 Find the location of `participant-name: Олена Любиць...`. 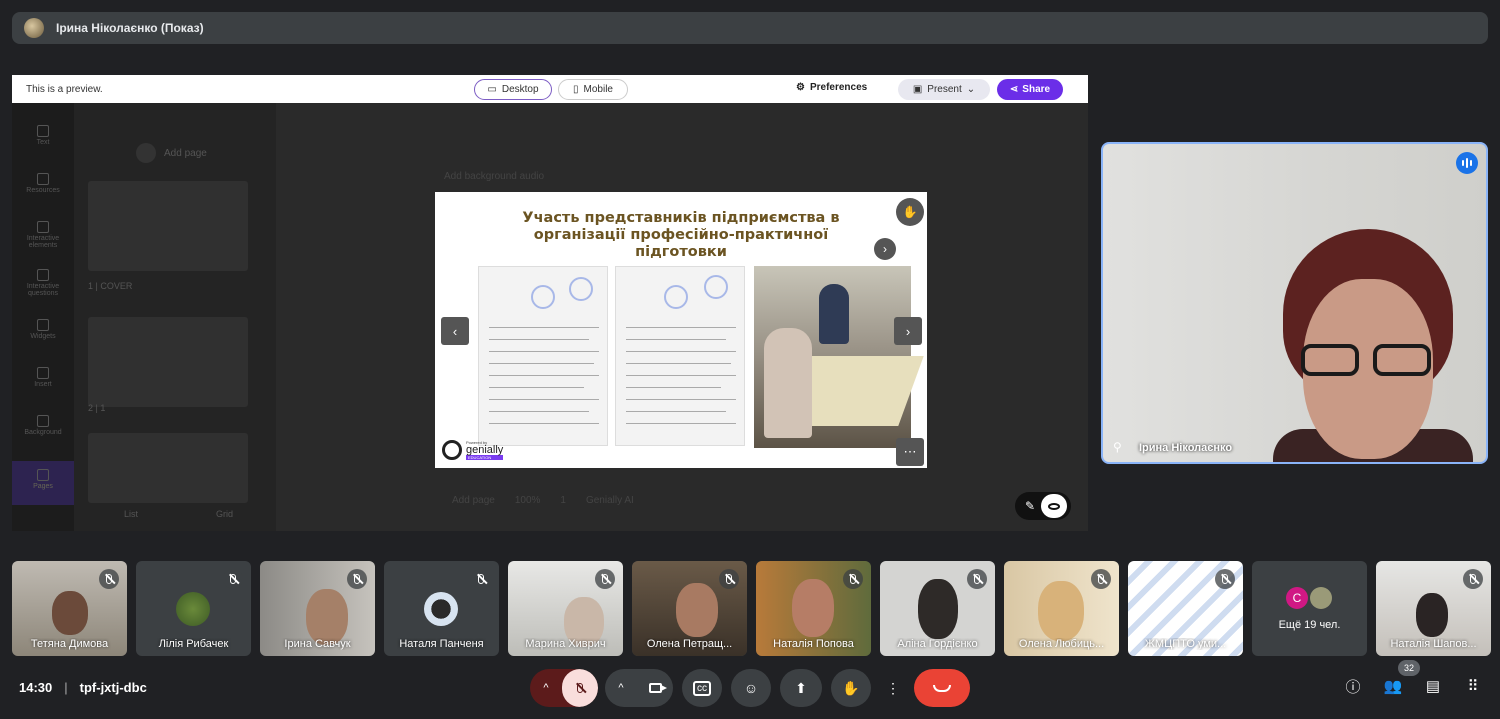

participant-name: Олена Любиць... is located at coordinates (1061, 644).